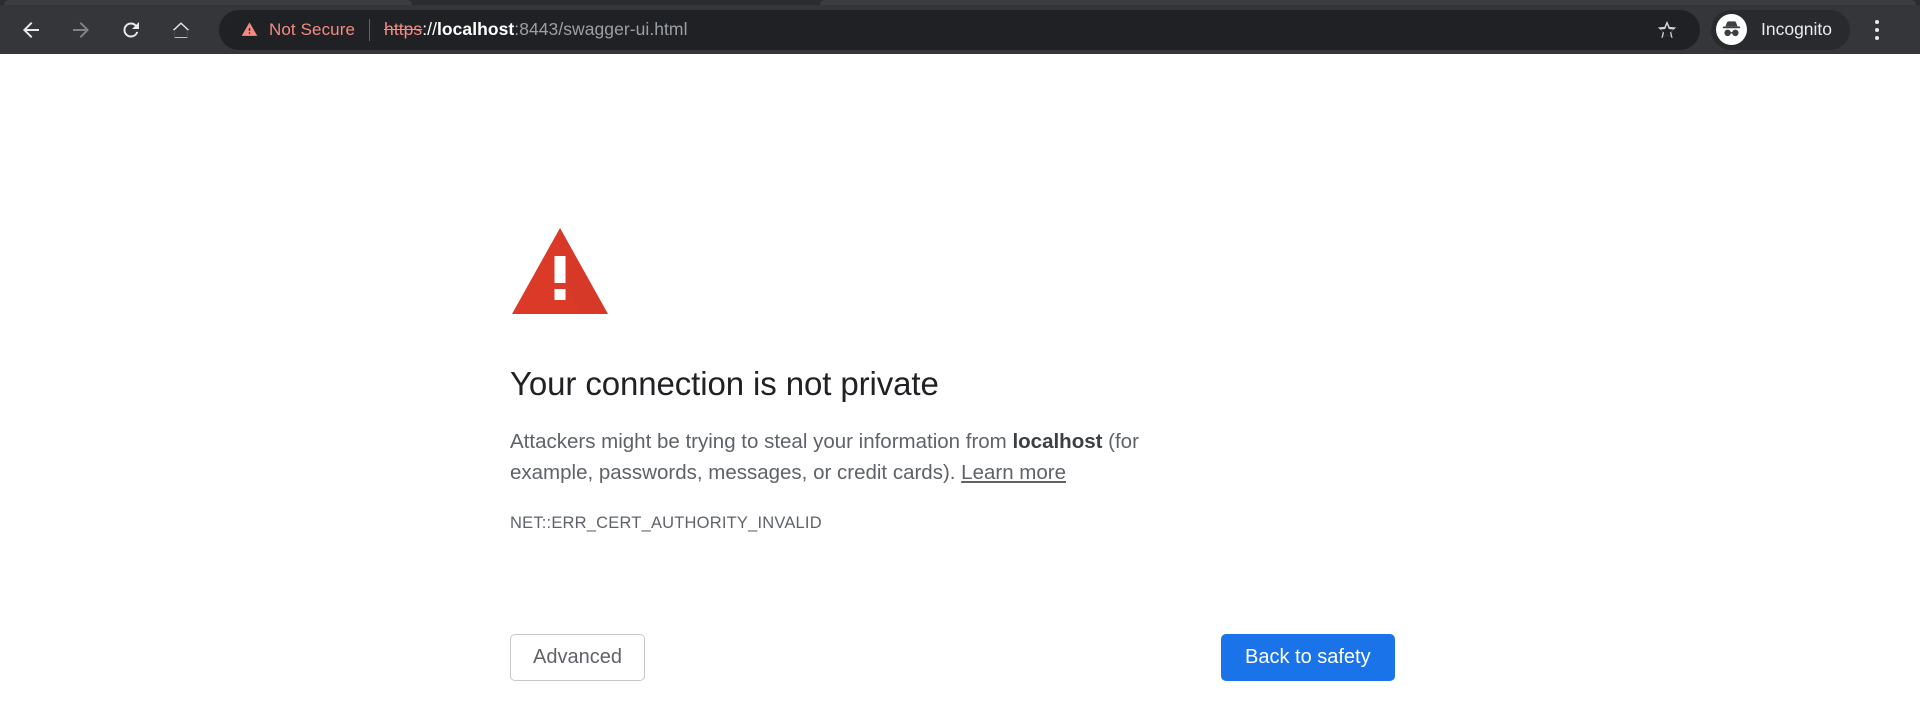  I want to click on incognito-hat-glasses-icon, so click(1731, 29).